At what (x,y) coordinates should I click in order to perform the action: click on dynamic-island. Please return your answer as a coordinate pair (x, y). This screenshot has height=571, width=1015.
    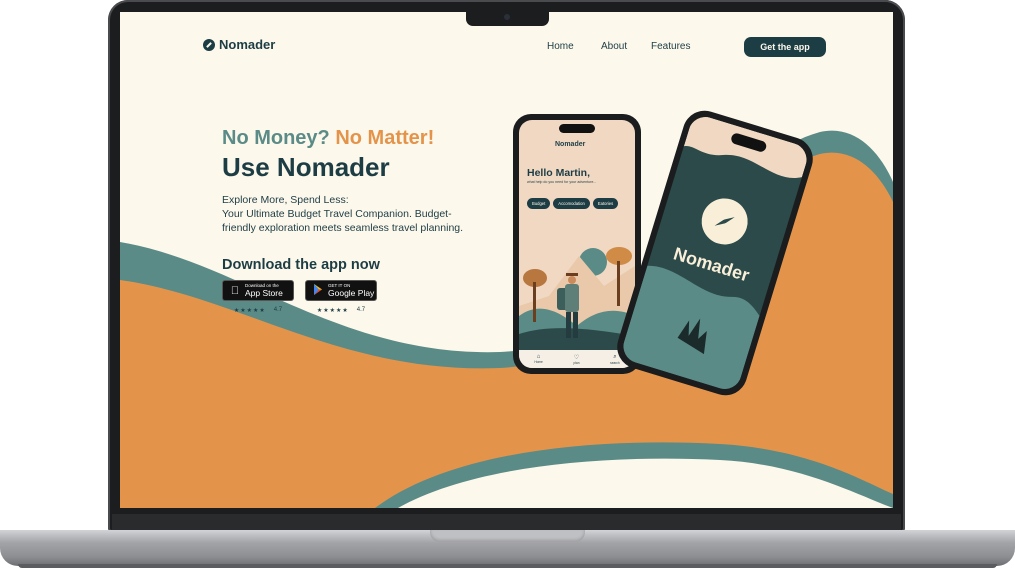
    Looking at the image, I should click on (577, 128).